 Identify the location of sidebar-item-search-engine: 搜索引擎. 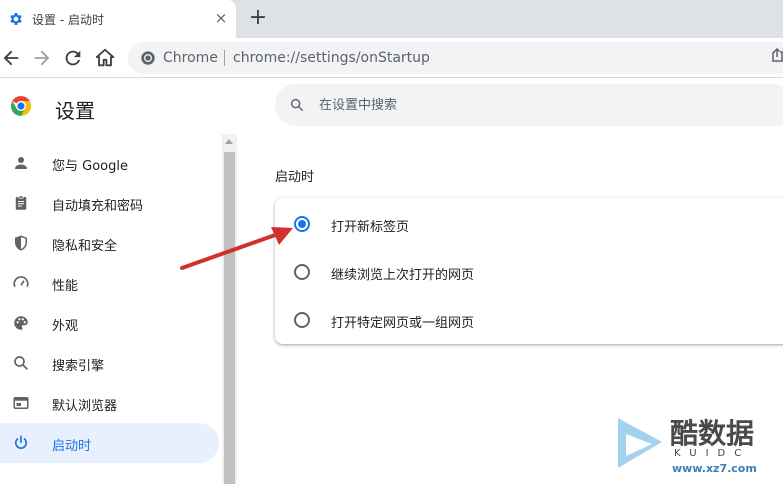
(109, 363).